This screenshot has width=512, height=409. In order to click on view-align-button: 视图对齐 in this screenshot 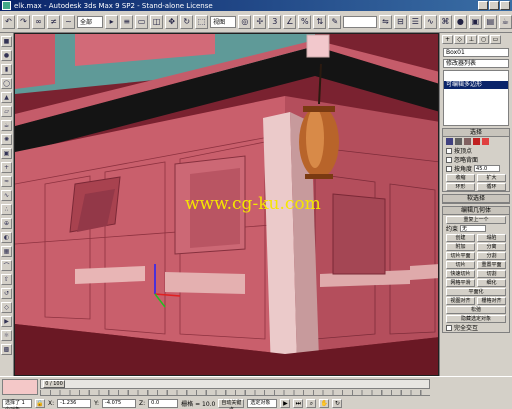, I will do `click(460, 300)`.